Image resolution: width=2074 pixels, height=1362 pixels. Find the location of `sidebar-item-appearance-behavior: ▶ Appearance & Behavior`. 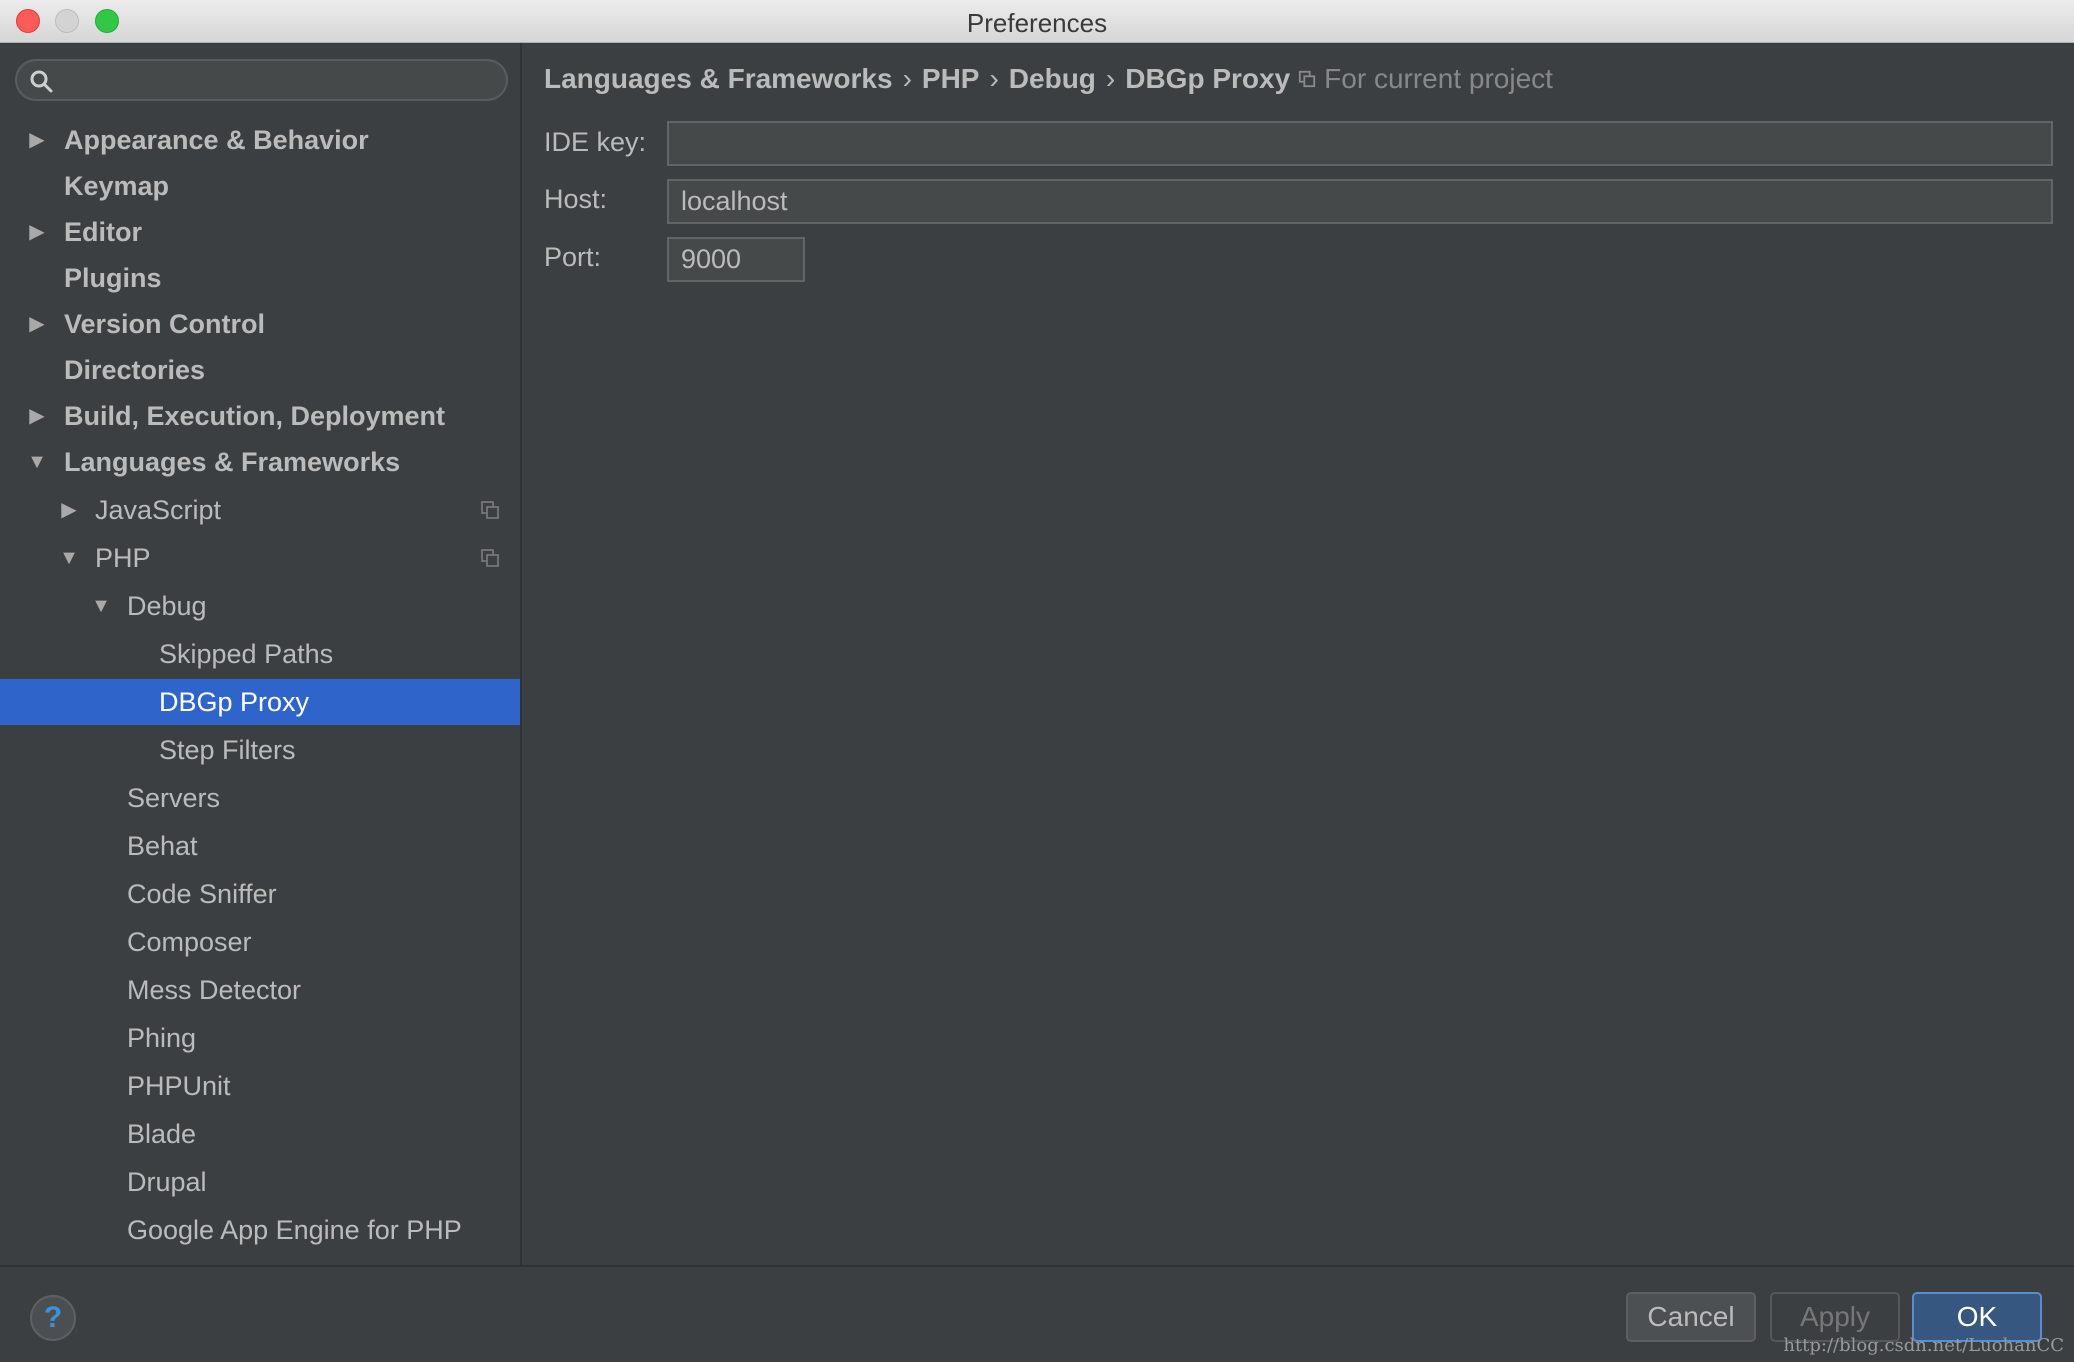

sidebar-item-appearance-behavior: ▶ Appearance & Behavior is located at coordinates (260, 140).